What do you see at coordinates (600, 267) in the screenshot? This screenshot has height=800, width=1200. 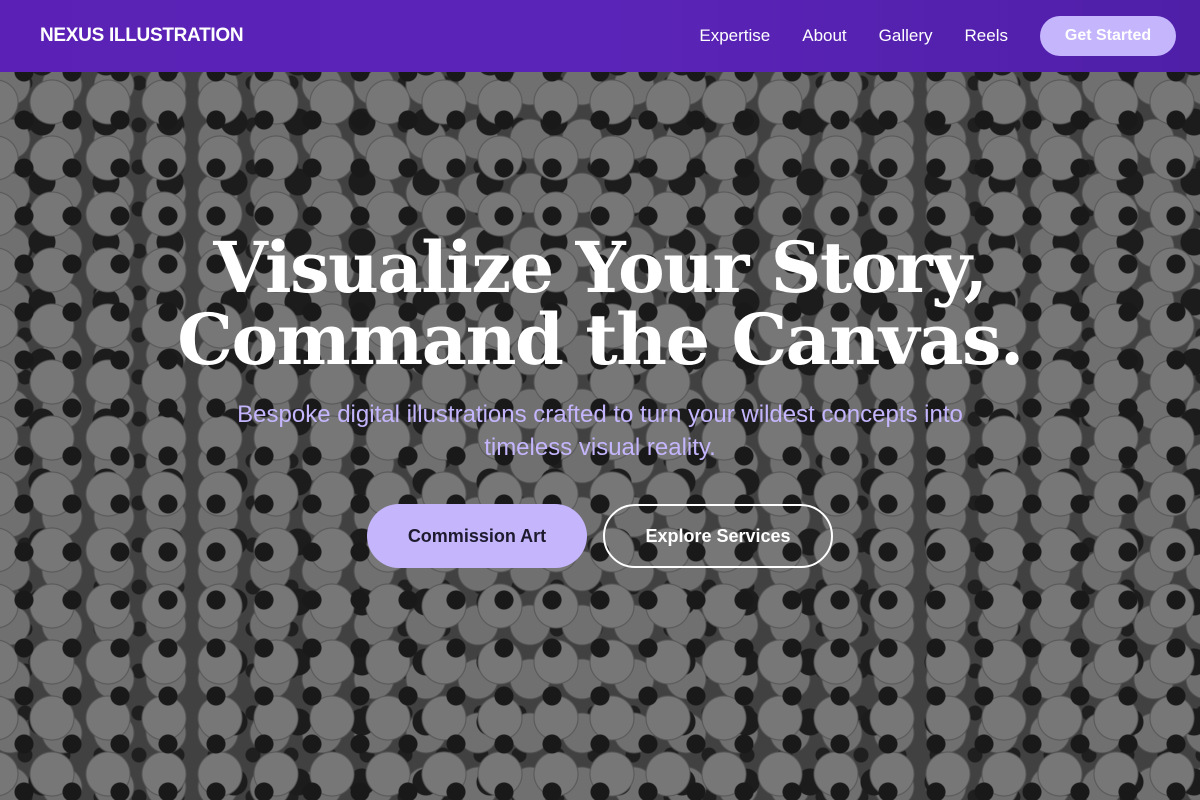 I see `hero-title-line-1: Visualize Your Story,` at bounding box center [600, 267].